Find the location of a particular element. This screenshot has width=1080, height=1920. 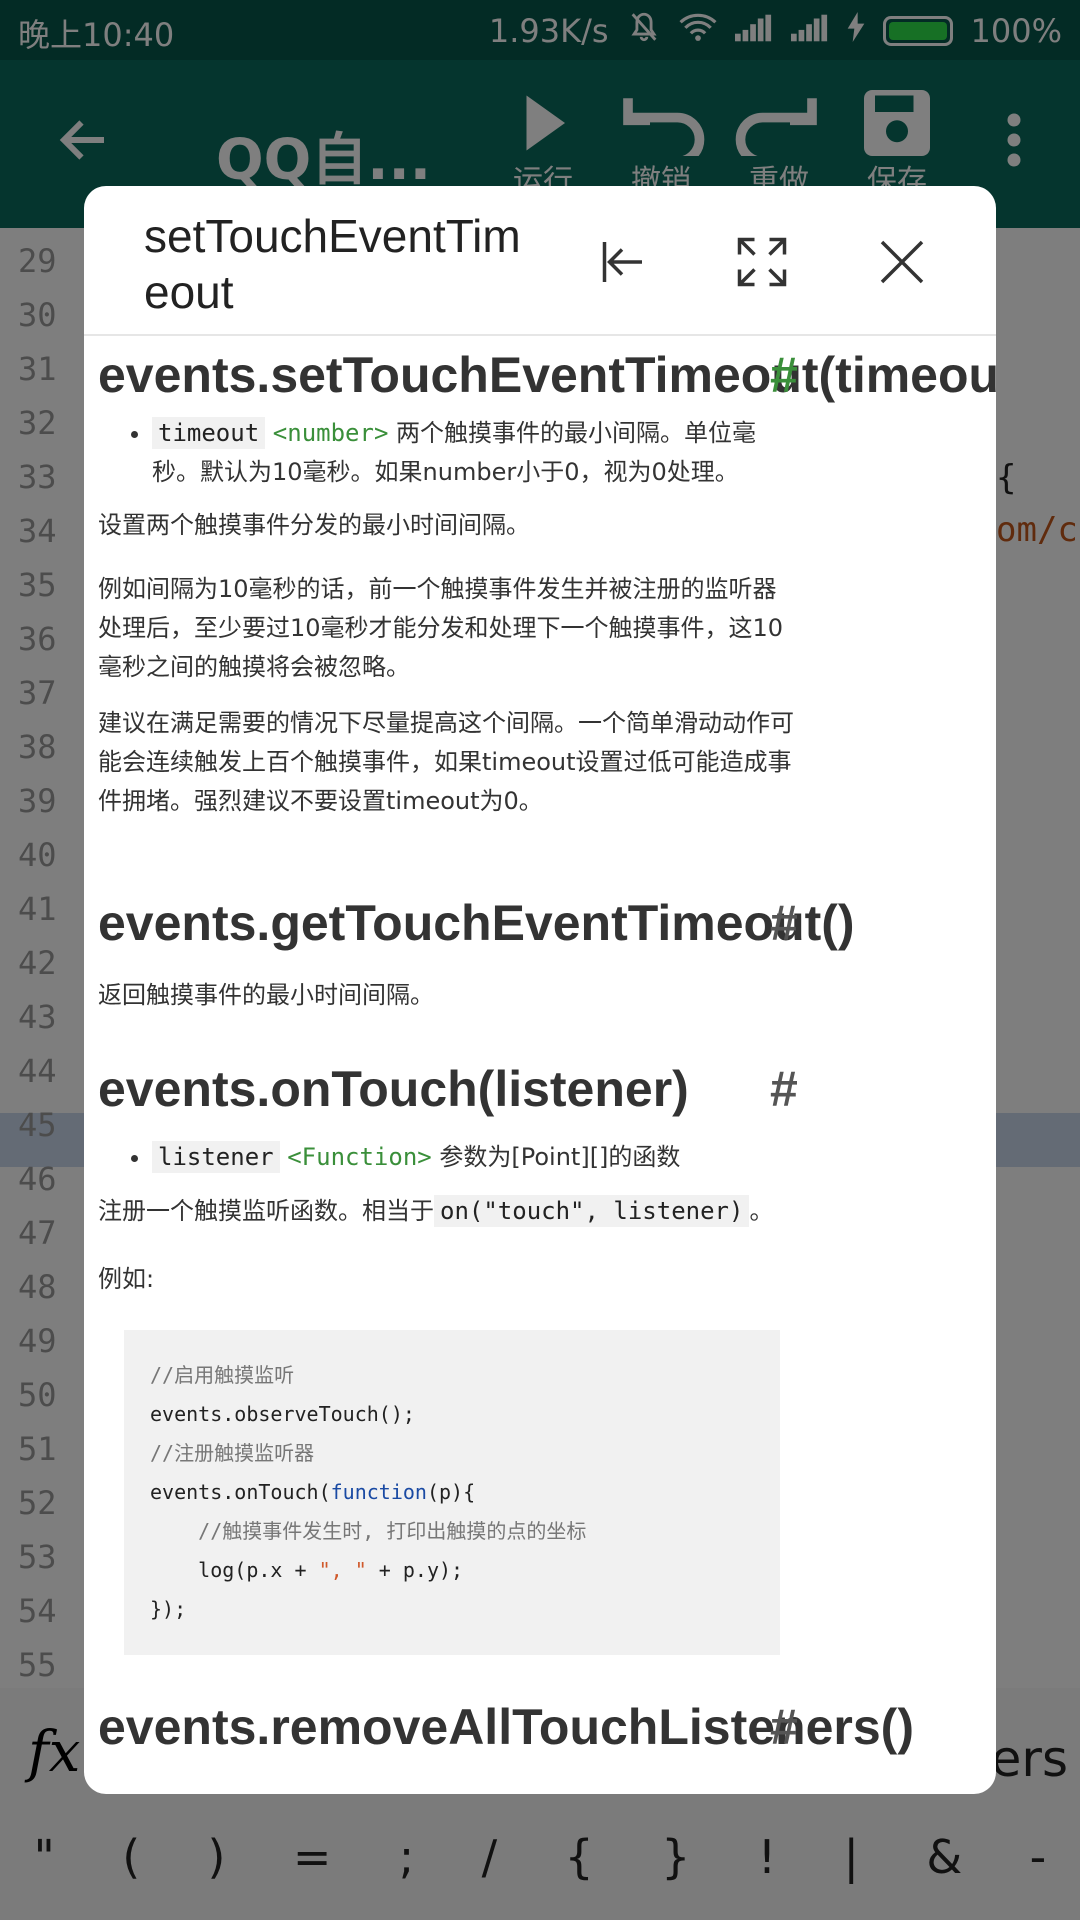

anchor-link-remove: # is located at coordinates (784, 1727).